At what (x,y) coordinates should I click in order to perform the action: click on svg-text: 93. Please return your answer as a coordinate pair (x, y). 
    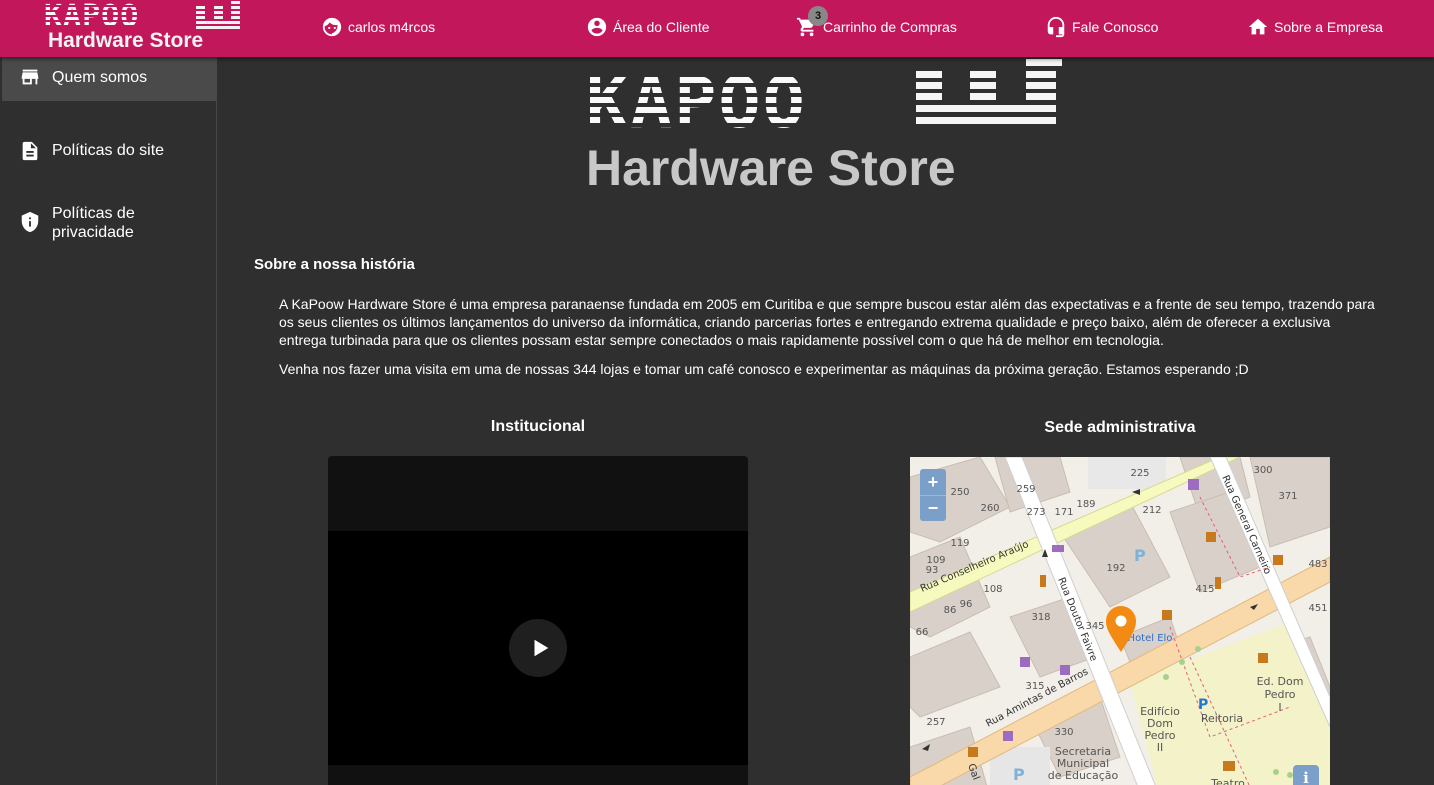
    Looking at the image, I should click on (932, 570).